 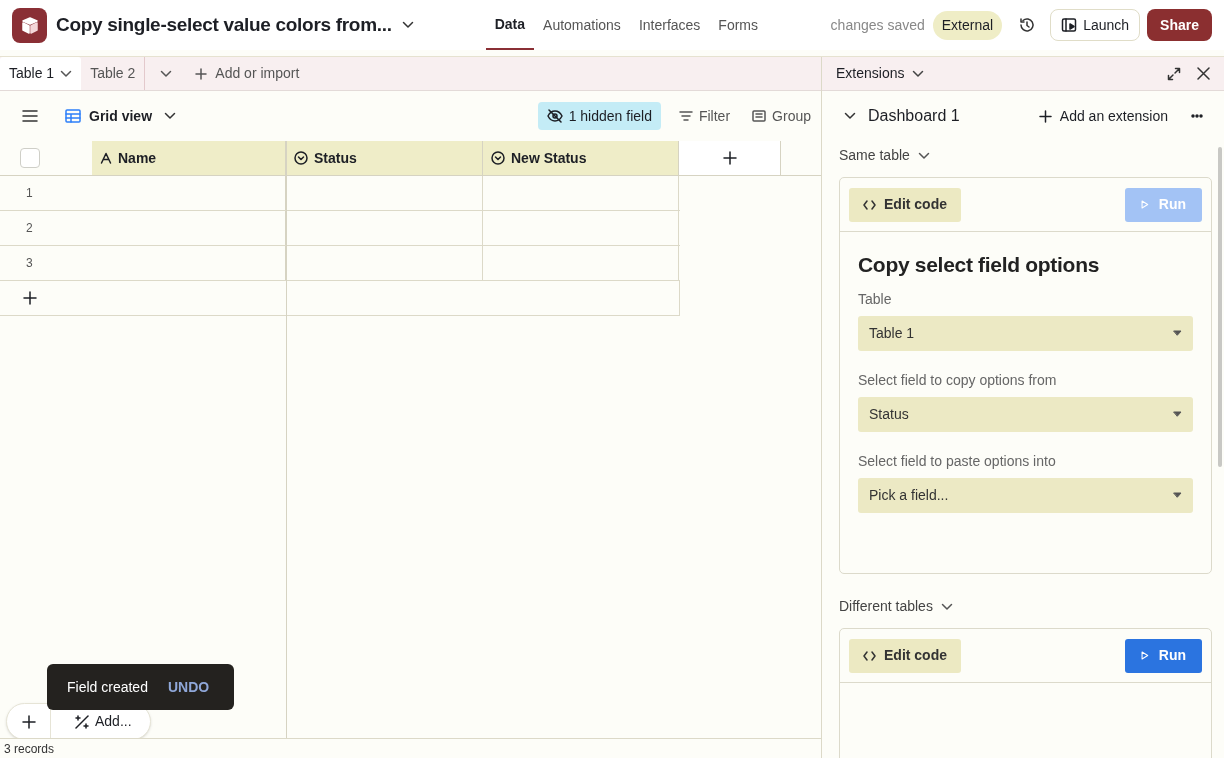 I want to click on view-switcher: Grid view, so click(x=121, y=116).